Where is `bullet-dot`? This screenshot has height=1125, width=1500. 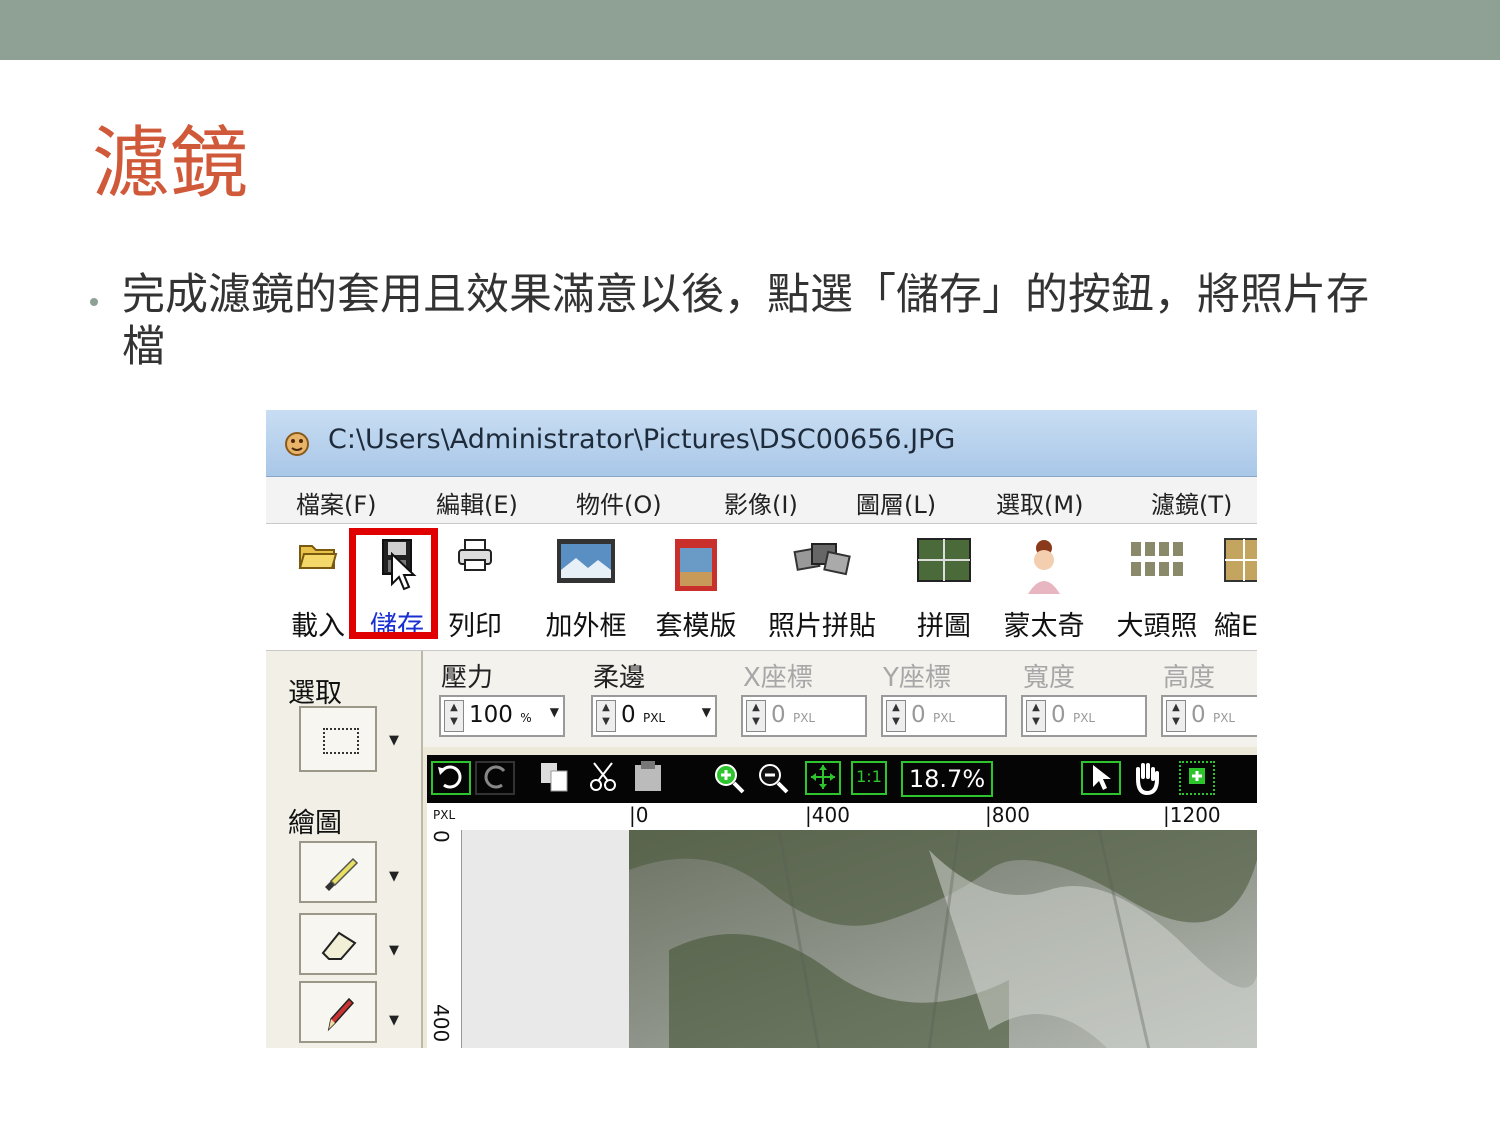 bullet-dot is located at coordinates (94, 302).